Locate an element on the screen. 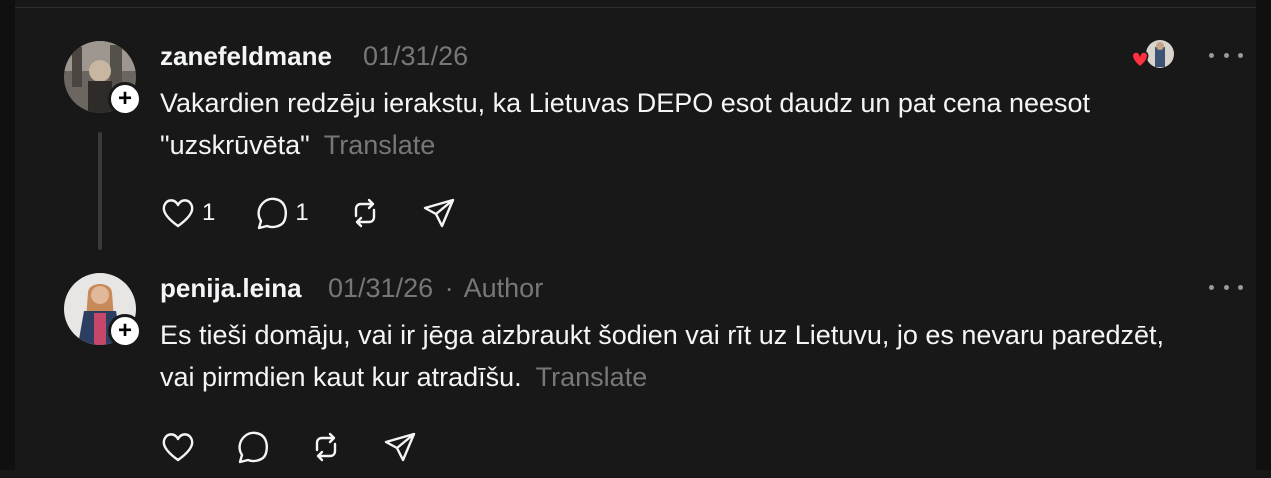  like-count: 1 is located at coordinates (209, 212).